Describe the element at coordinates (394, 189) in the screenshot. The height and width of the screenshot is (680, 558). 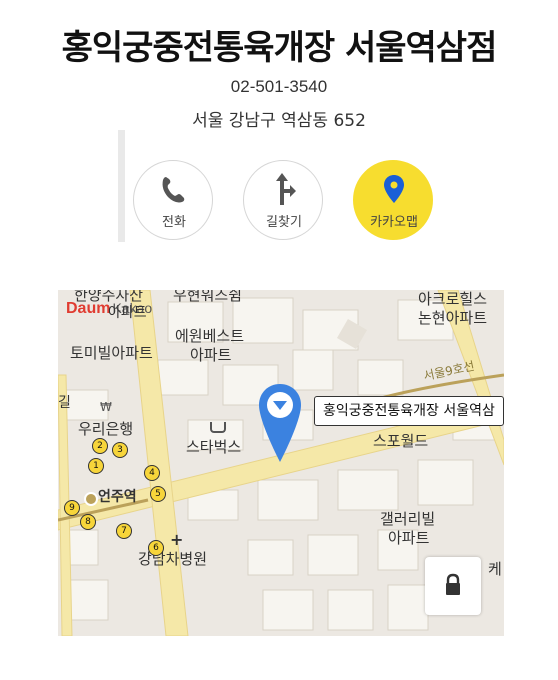
I see `map-pin-icon` at that location.